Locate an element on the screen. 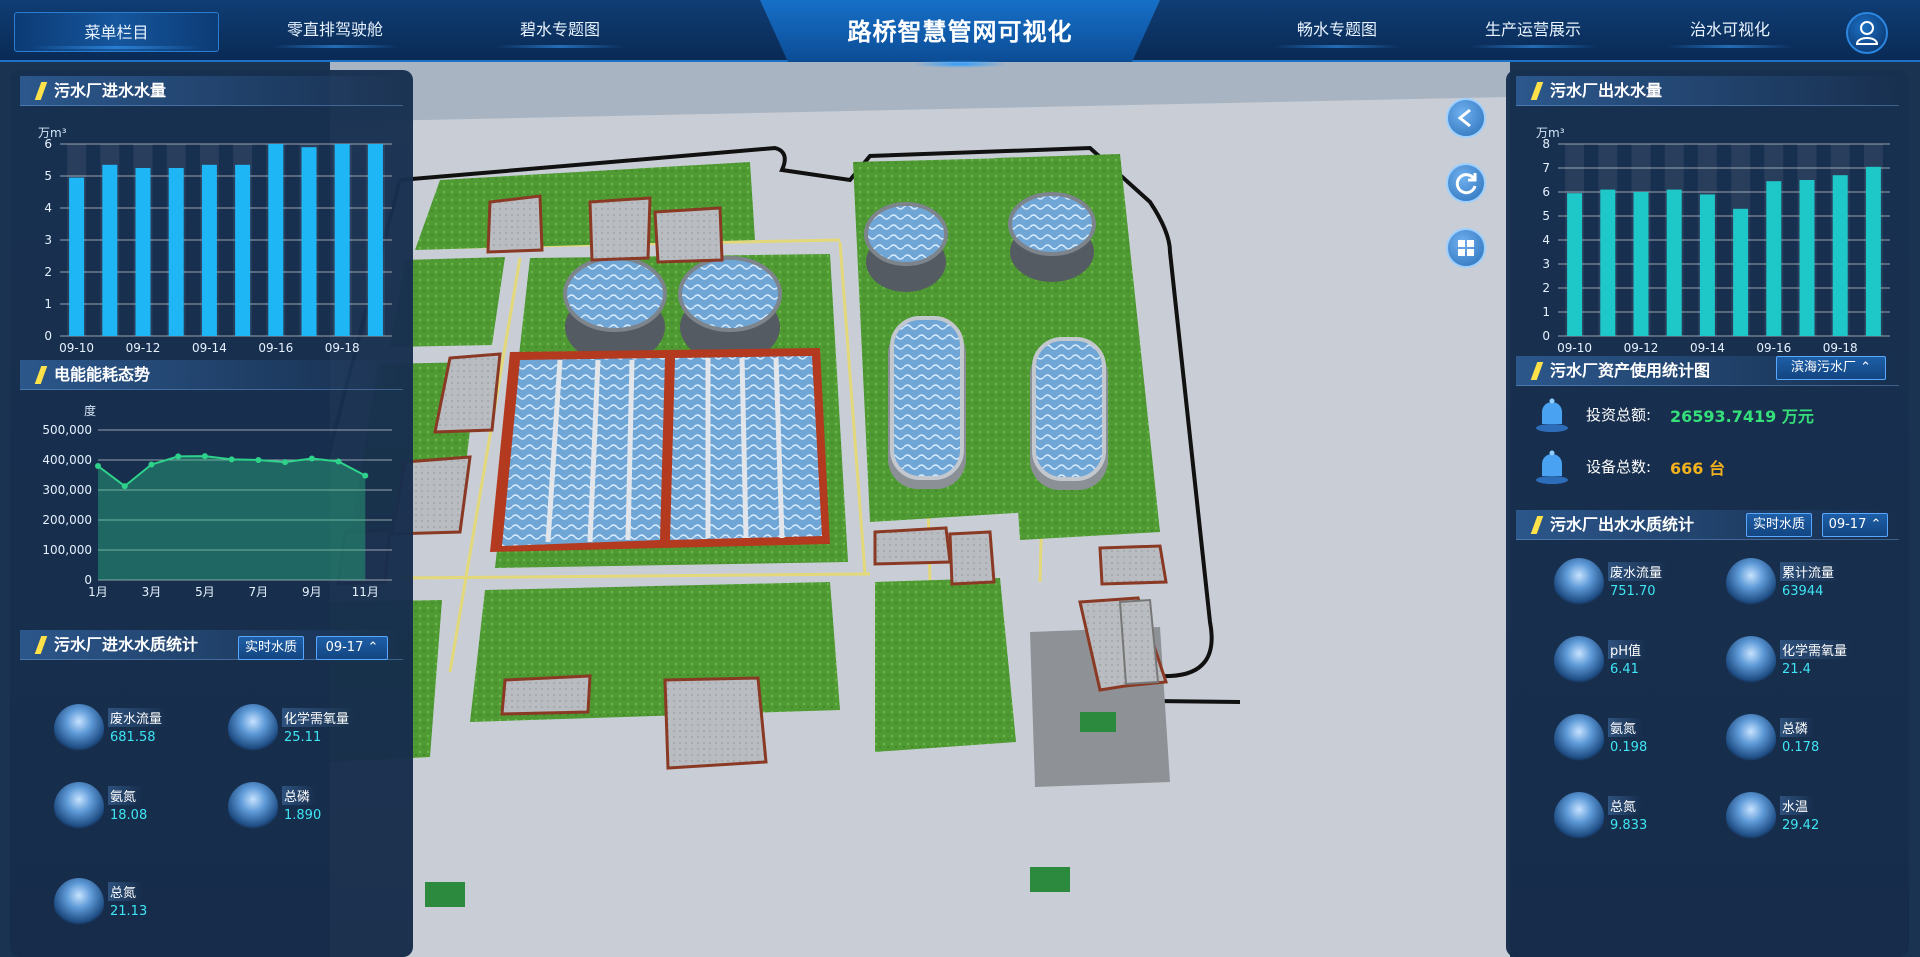 Image resolution: width=1920 pixels, height=957 pixels. y-tick-label: 1 is located at coordinates (48, 304).